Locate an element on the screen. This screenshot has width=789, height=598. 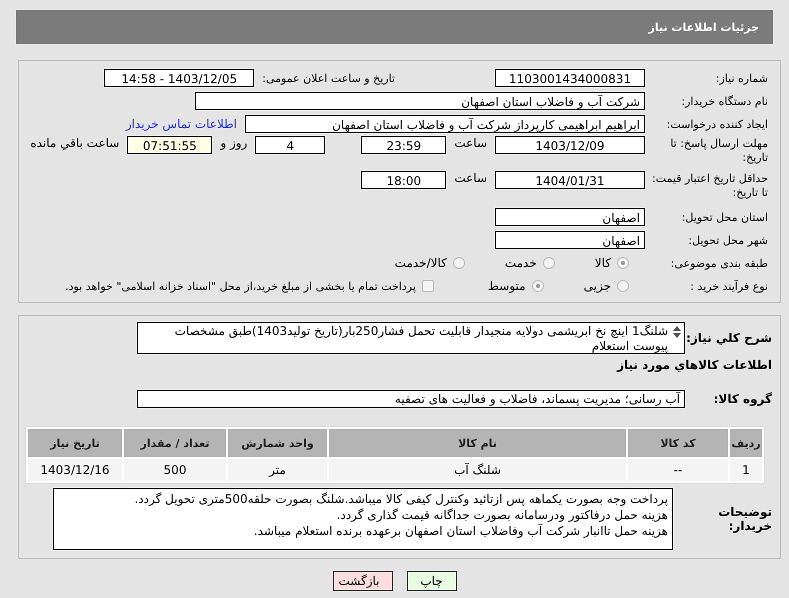
remaining-label: ساعت باقي مانده is located at coordinates (75, 143).